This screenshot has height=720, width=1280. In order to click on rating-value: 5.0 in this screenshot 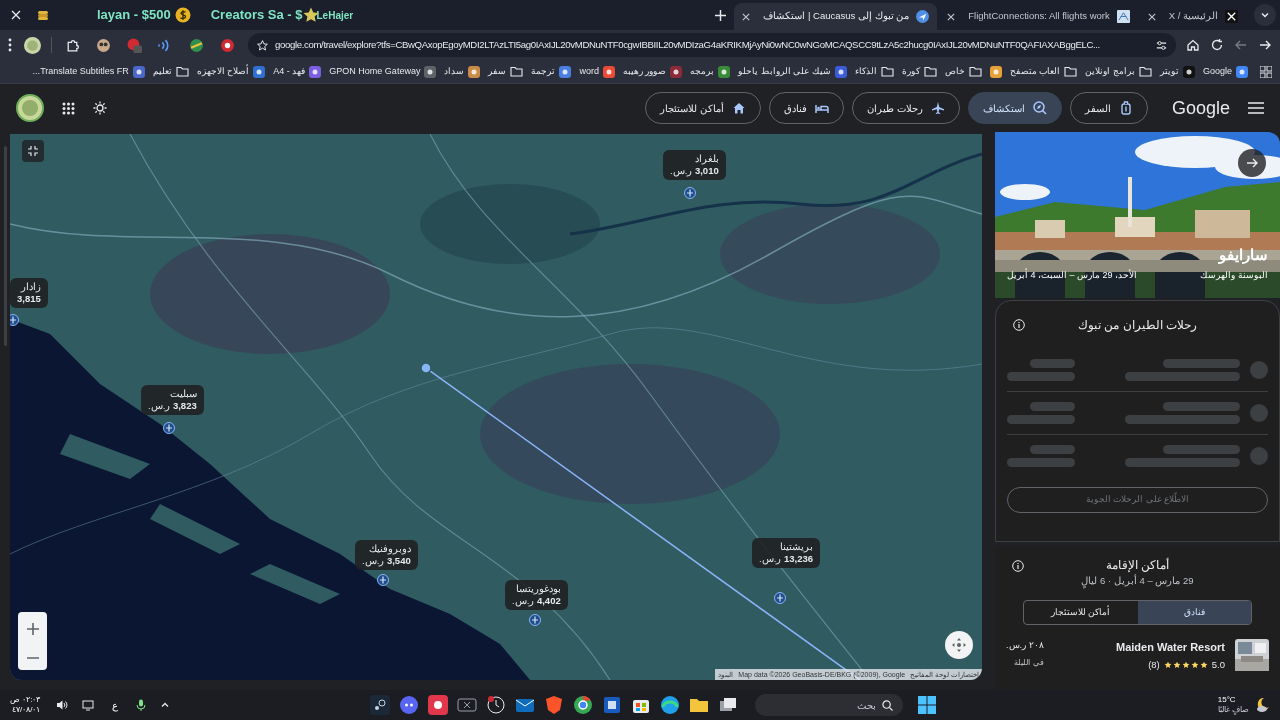, I will do `click(1218, 664)`.